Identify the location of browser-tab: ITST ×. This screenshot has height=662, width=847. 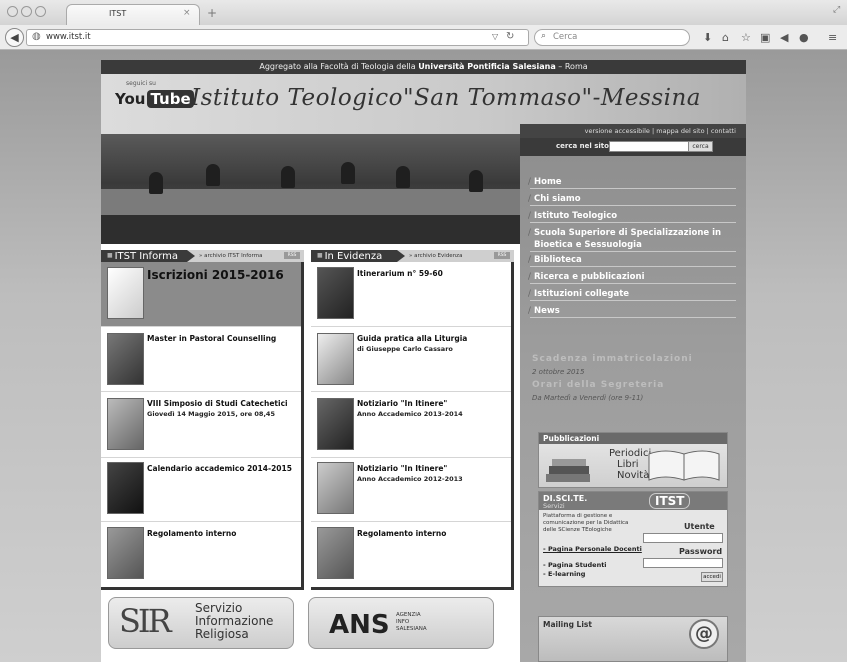
(133, 14).